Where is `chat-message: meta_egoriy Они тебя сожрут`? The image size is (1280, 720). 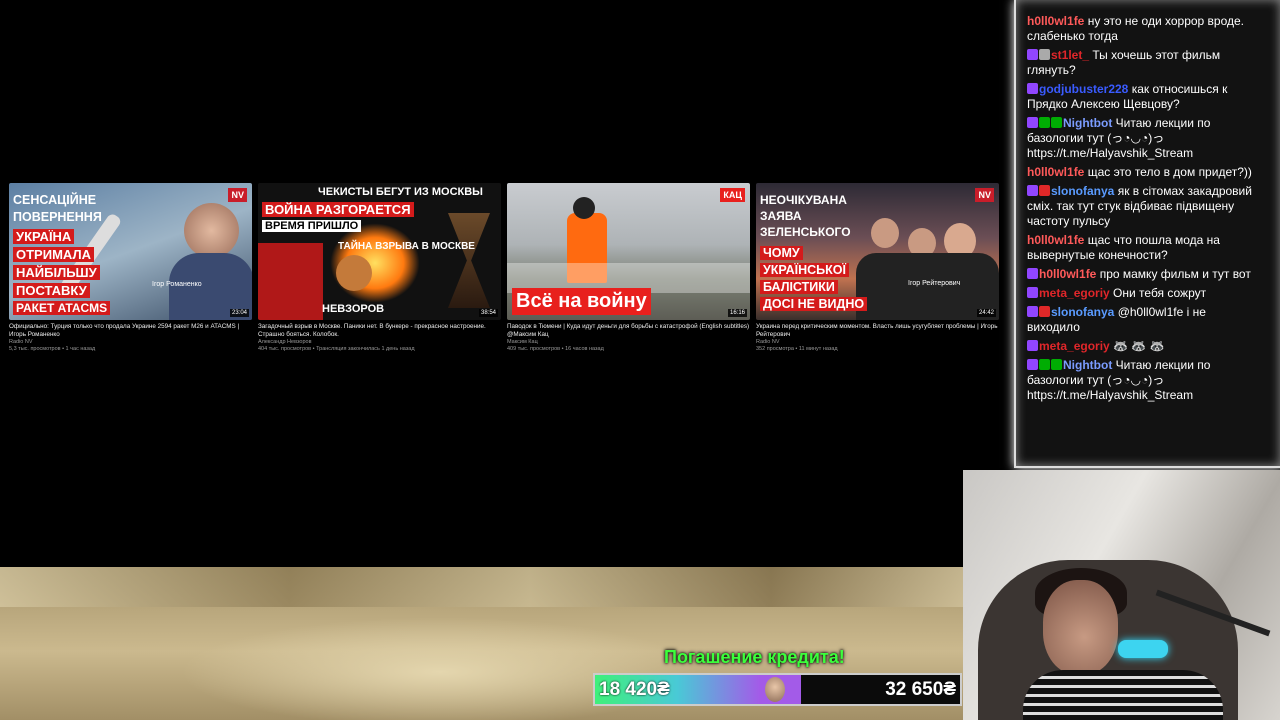
chat-message: meta_egoriy Они тебя сожрут is located at coordinates (1144, 293).